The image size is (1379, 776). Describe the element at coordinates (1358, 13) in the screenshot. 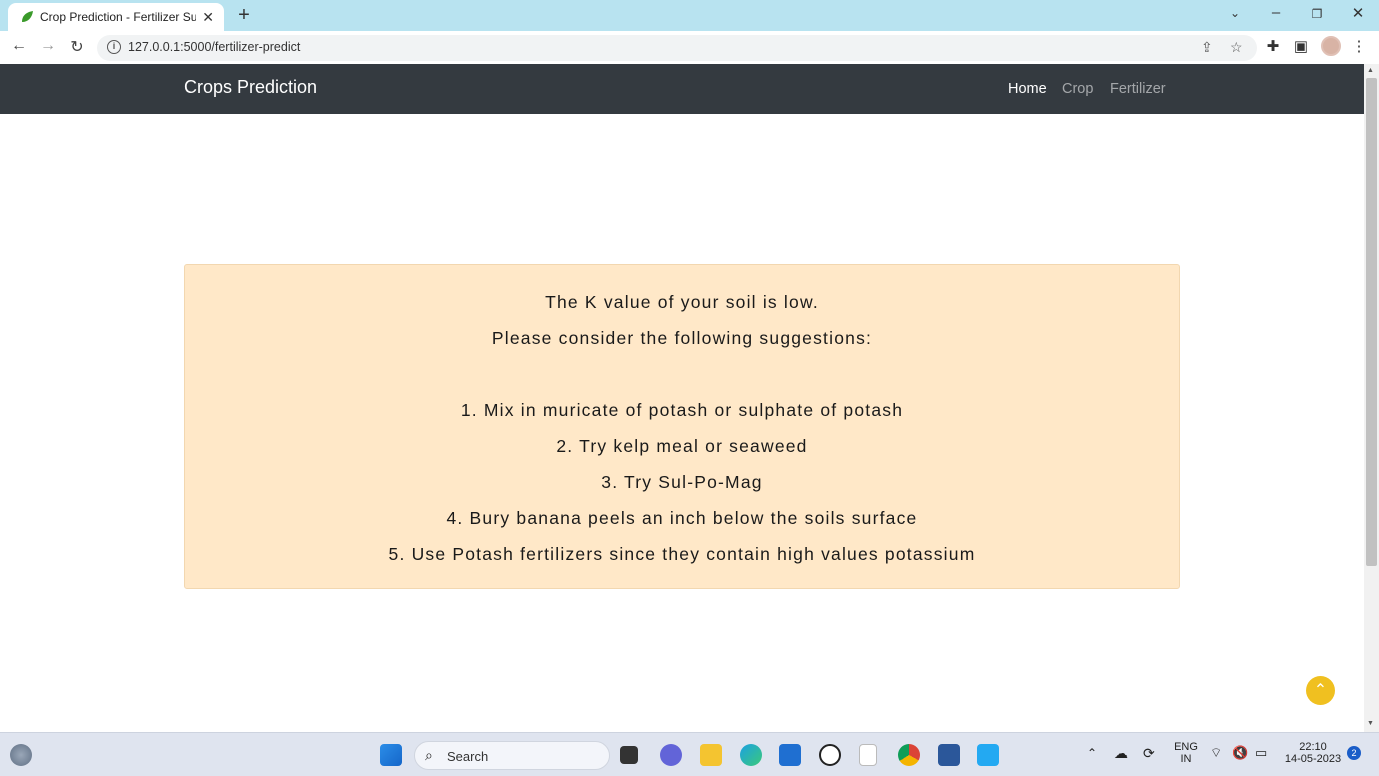

I see `window-close-icon: ✕` at that location.